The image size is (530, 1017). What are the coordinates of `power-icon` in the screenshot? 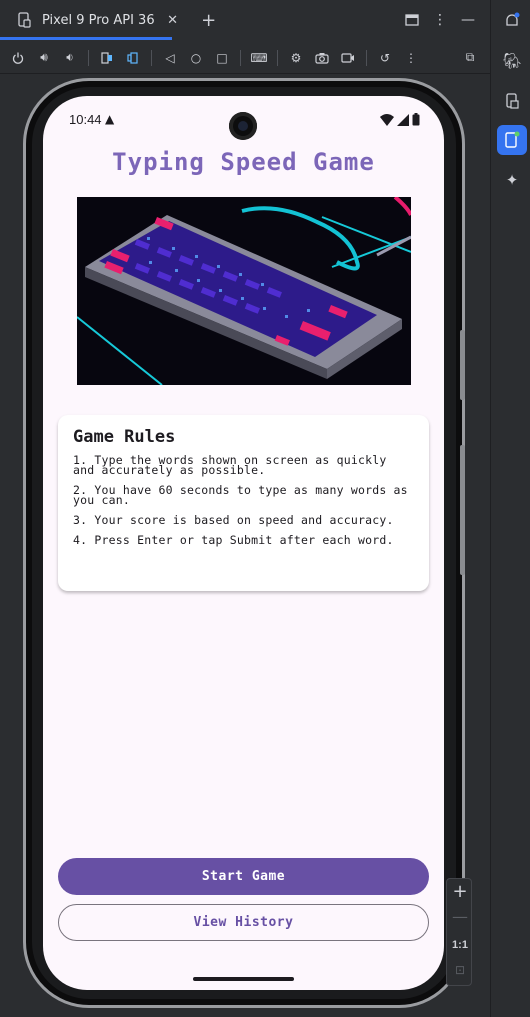 It's located at (18, 58).